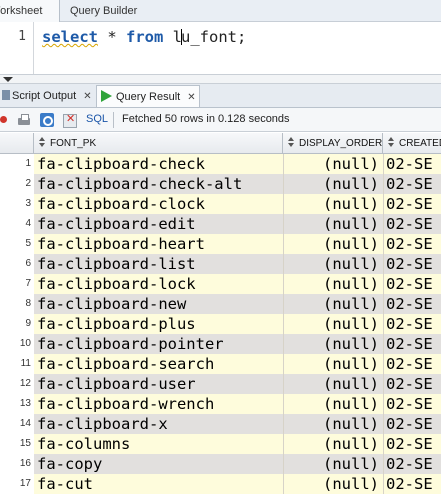 The width and height of the screenshot is (441, 494). I want to click on row-number: 4, so click(17, 224).